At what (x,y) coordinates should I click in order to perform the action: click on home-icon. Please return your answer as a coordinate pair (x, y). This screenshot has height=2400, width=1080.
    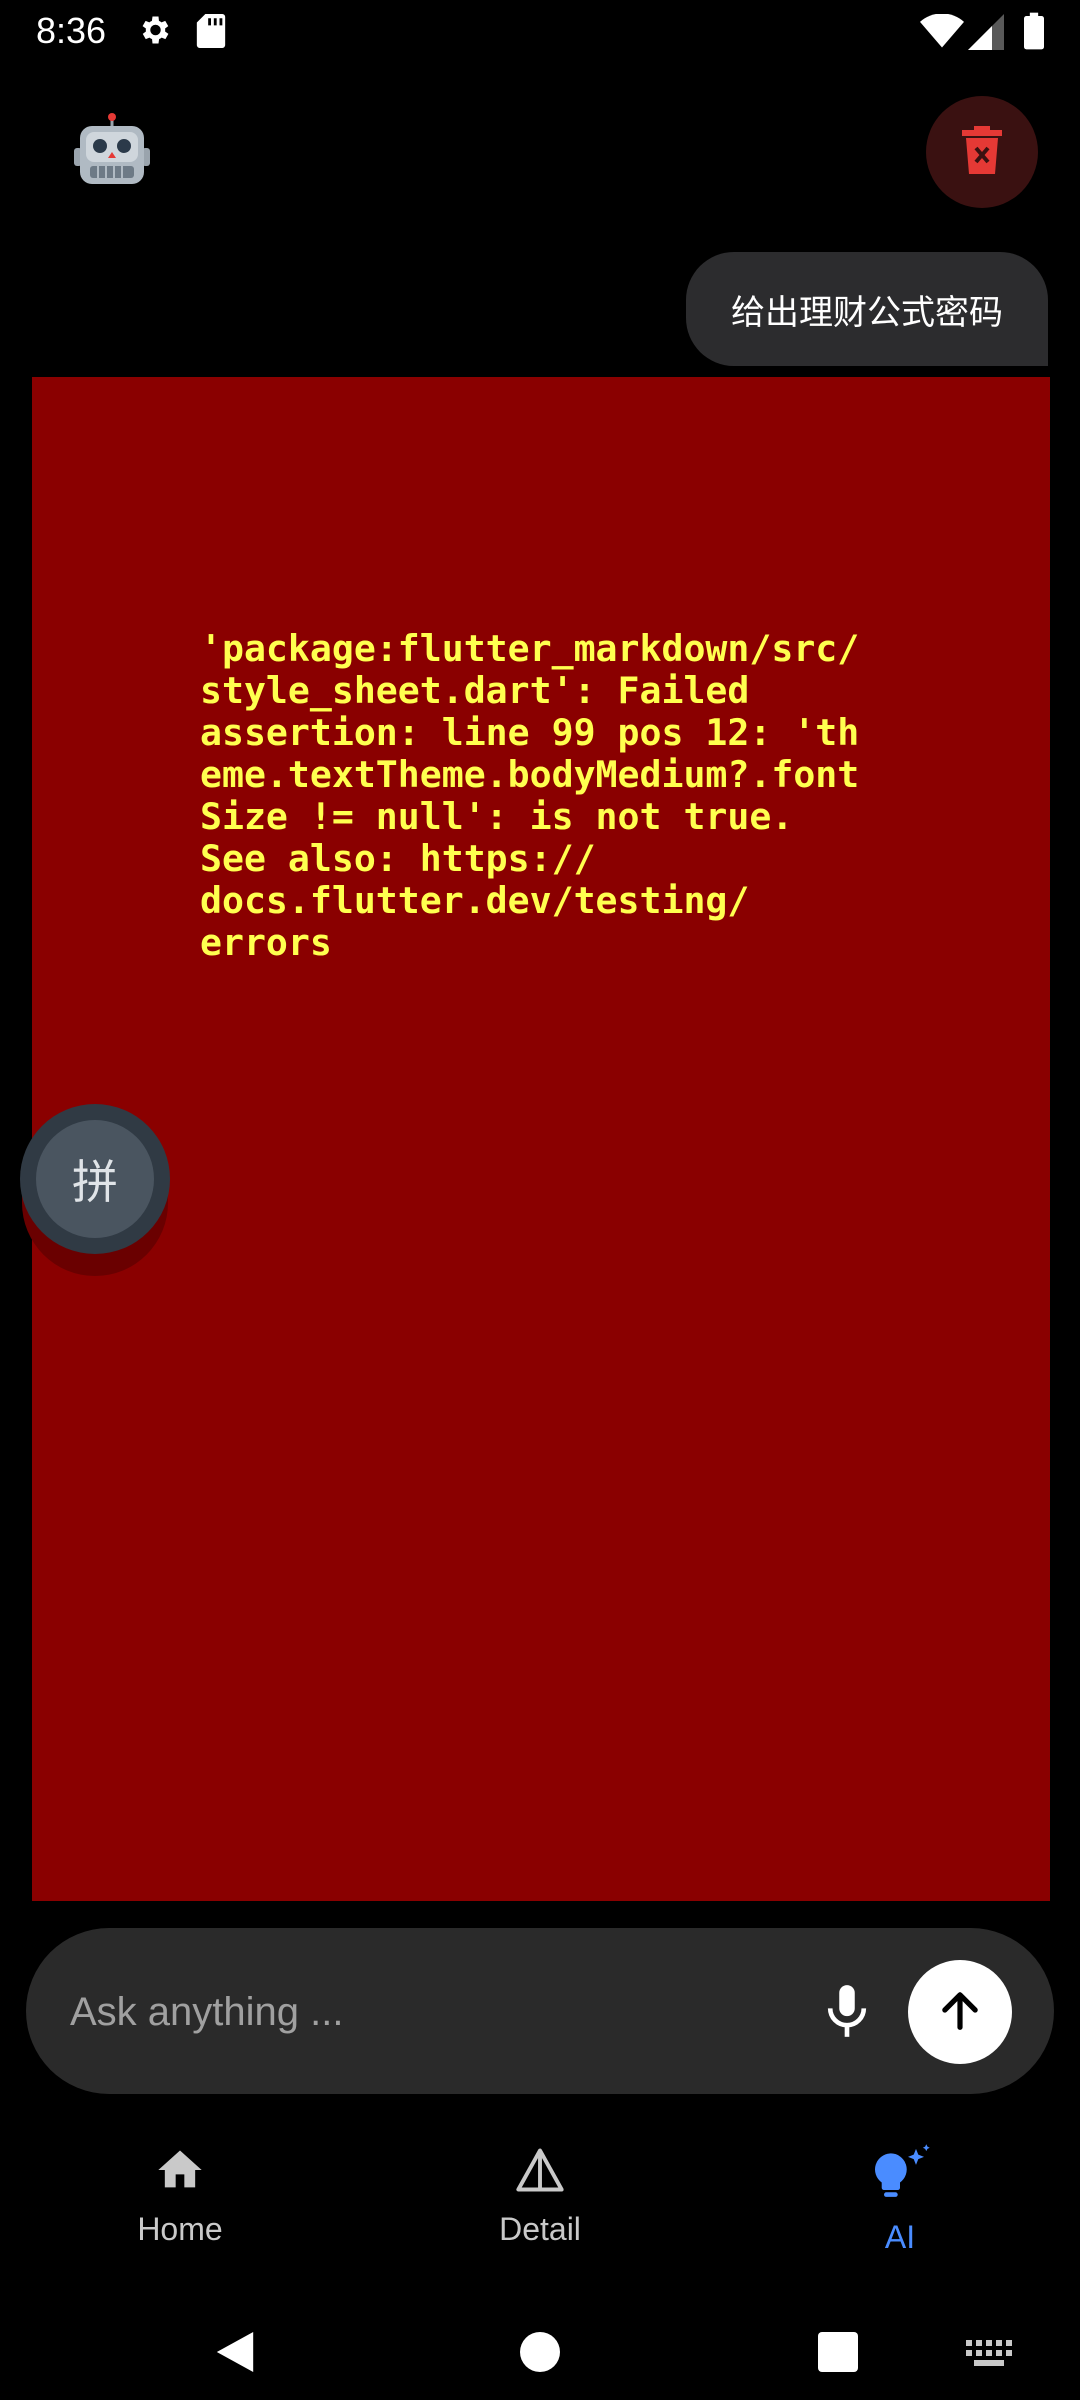
    Looking at the image, I should click on (180, 2172).